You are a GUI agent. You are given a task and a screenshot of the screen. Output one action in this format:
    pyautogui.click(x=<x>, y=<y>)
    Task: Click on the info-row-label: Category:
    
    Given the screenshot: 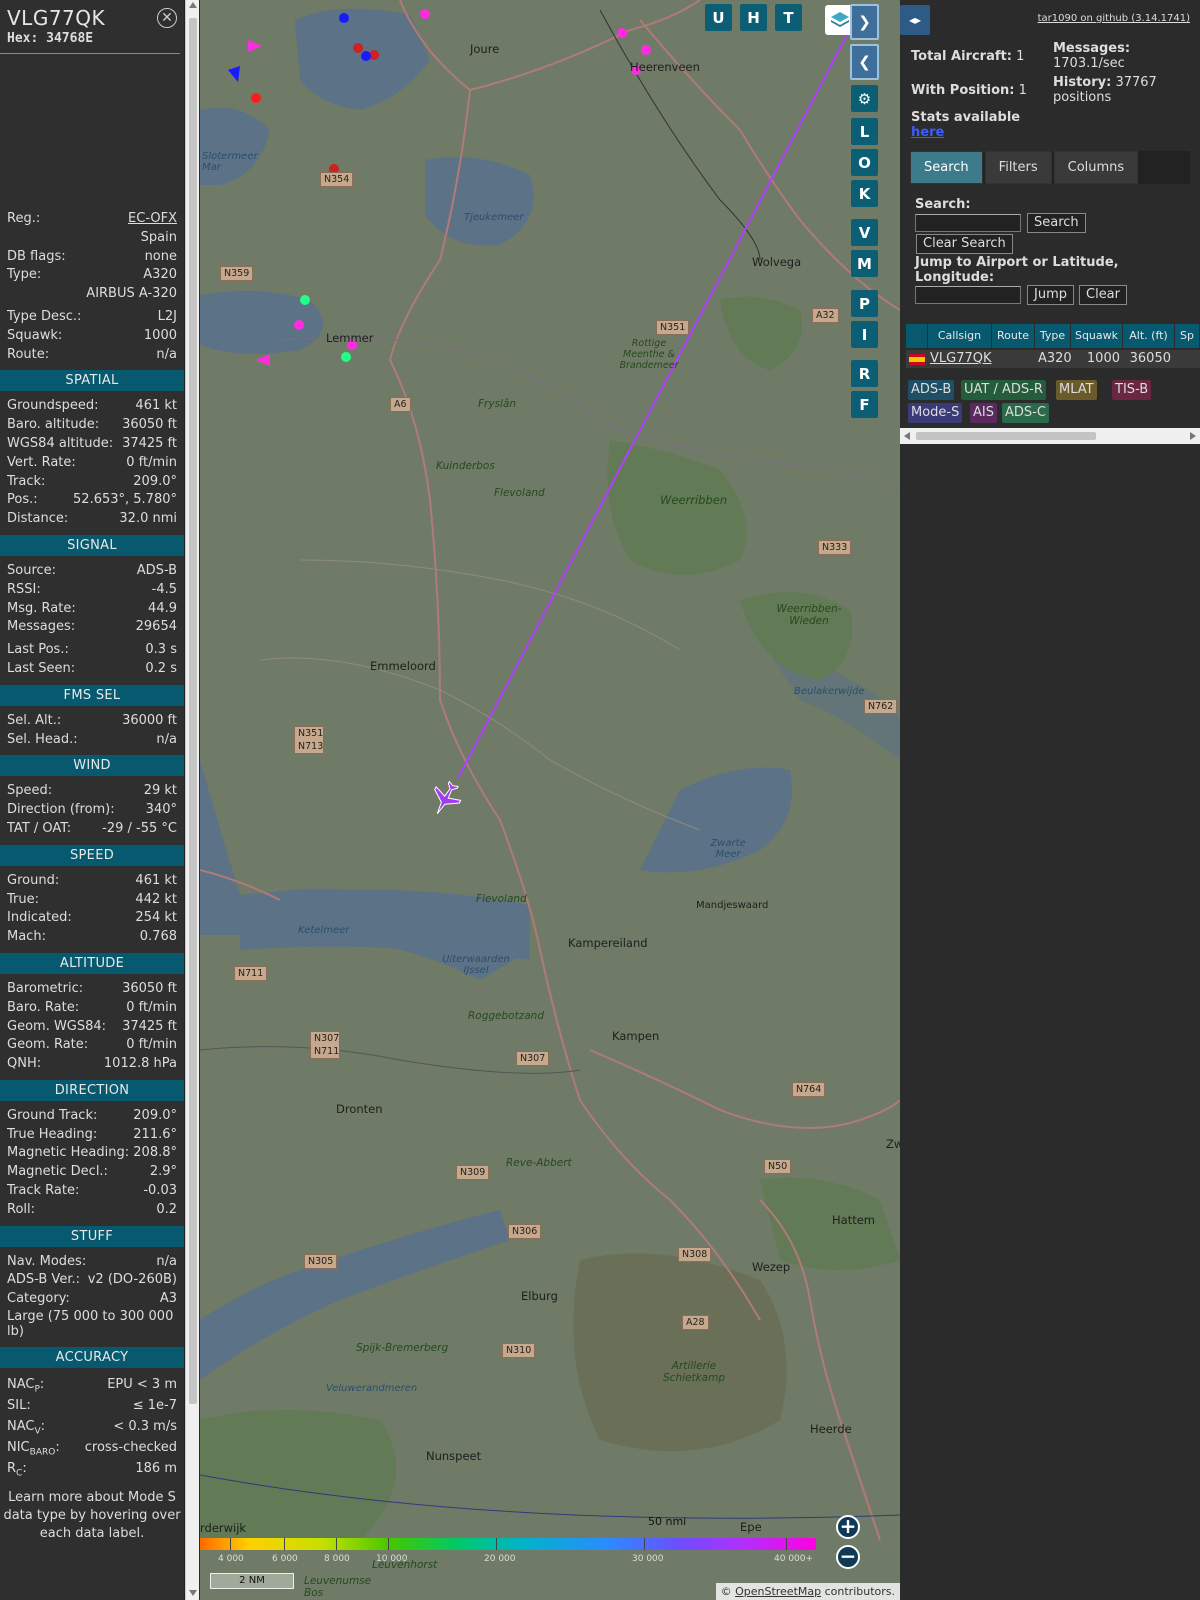 What is the action you would take?
    pyautogui.click(x=38, y=1299)
    